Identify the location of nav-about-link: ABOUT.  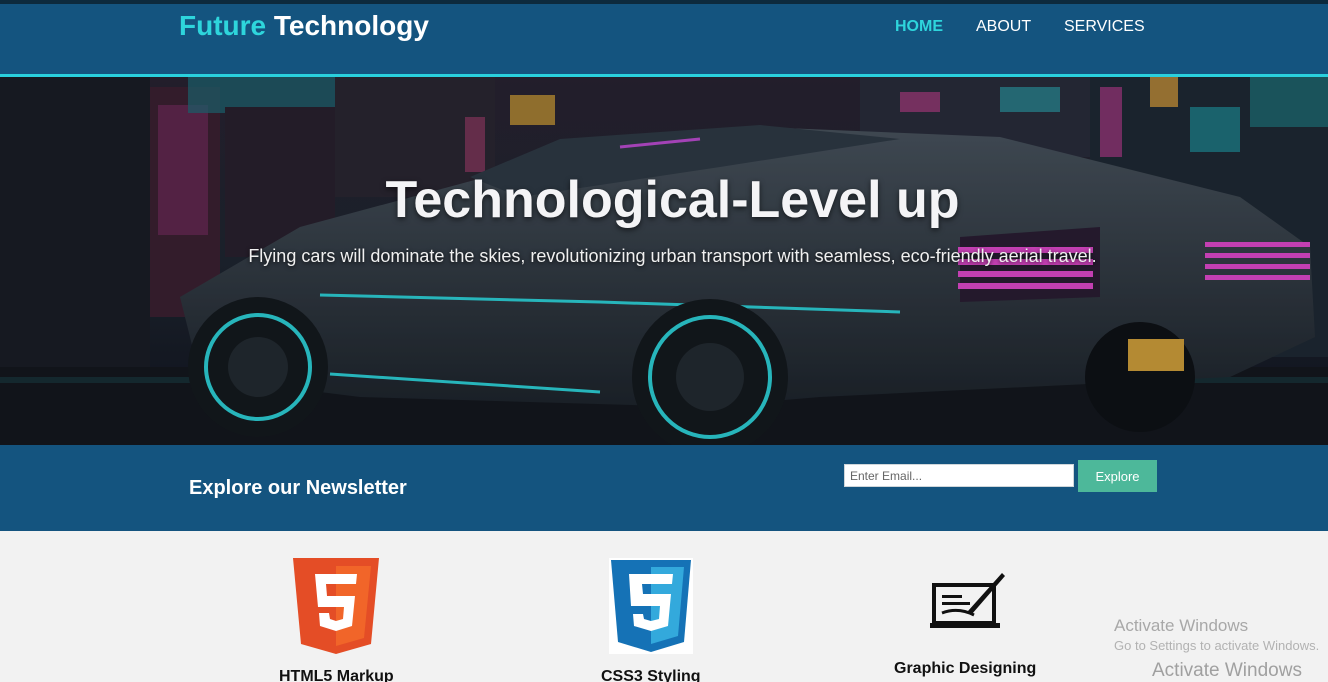
(1003, 27).